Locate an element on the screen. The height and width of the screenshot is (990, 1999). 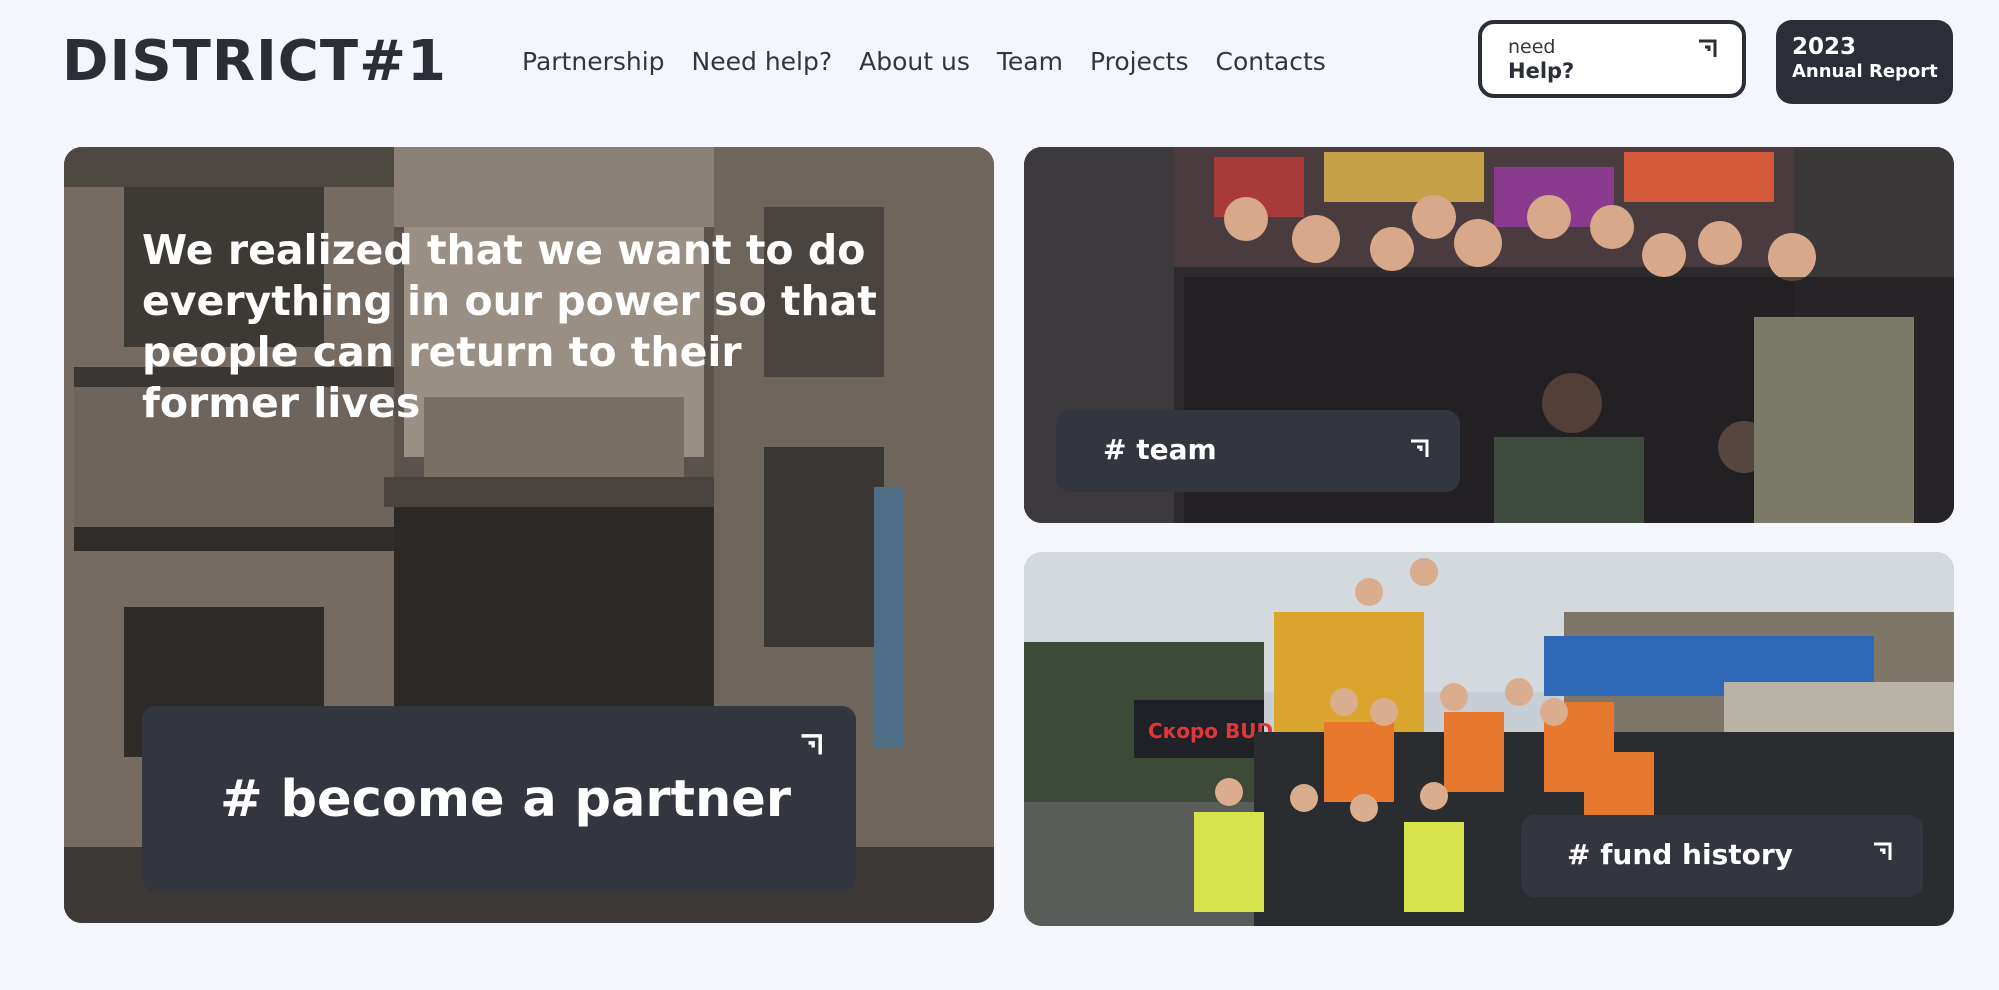
nav-item-about-us: About us is located at coordinates (914, 62).